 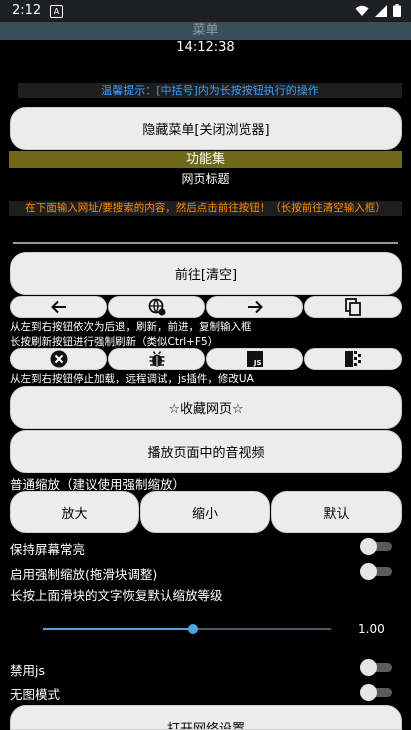 I want to click on url-input-underline, so click(x=205, y=243).